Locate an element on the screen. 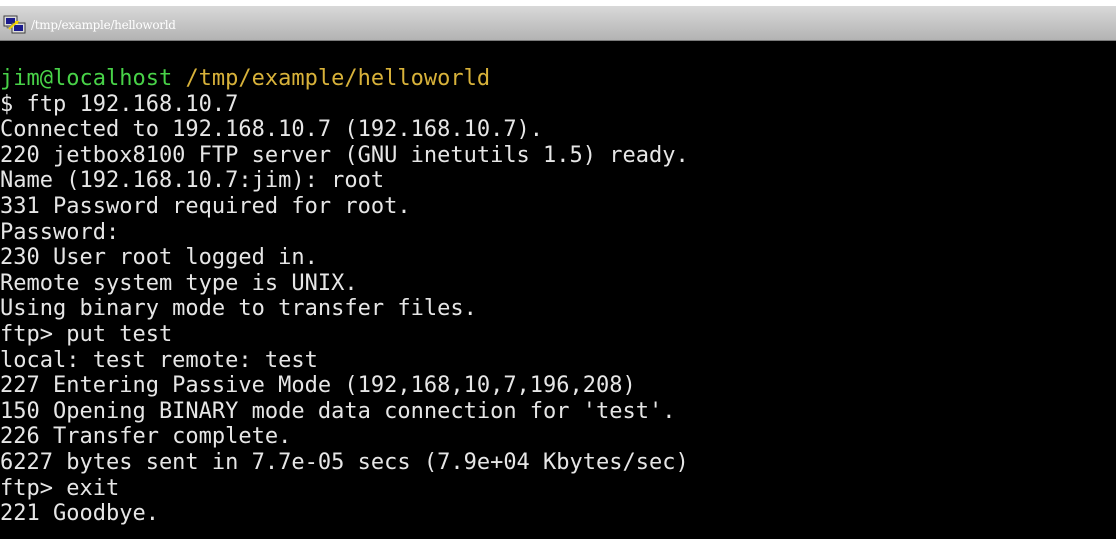 Image resolution: width=1116 pixels, height=539 pixels. title-bar: /tmp/example/helloworld is located at coordinates (558, 20).